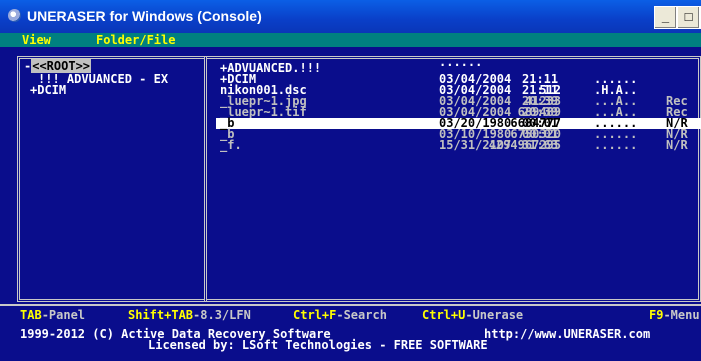  Describe the element at coordinates (31, 315) in the screenshot. I see `hint-tab-key: TAB` at that location.